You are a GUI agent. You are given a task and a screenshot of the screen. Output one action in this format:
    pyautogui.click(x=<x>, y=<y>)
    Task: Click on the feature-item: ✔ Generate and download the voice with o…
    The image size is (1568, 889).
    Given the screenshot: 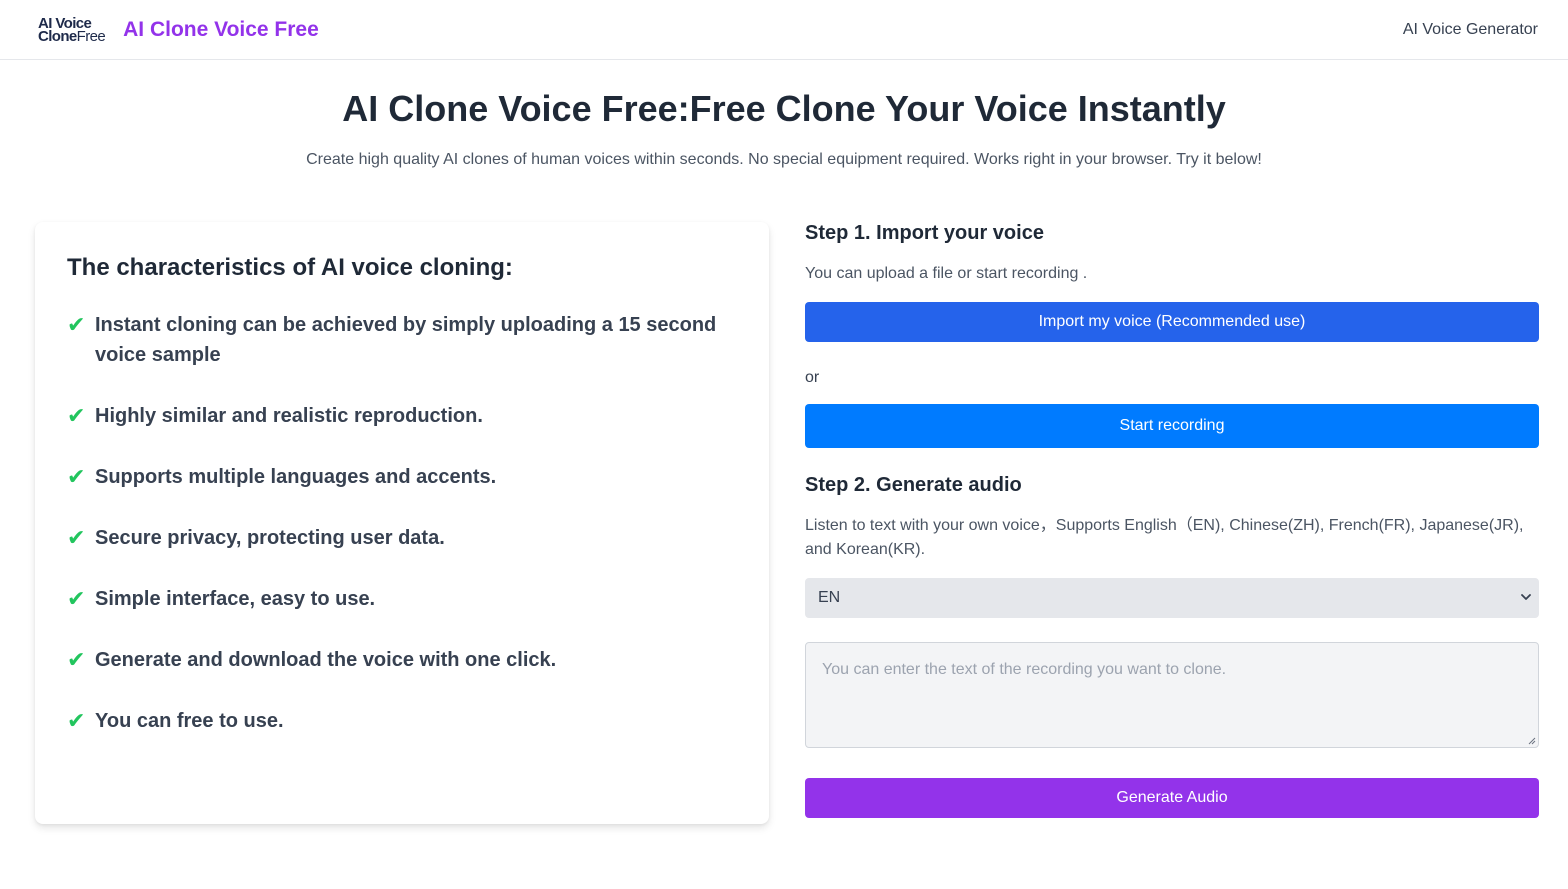 What is the action you would take?
    pyautogui.click(x=402, y=660)
    